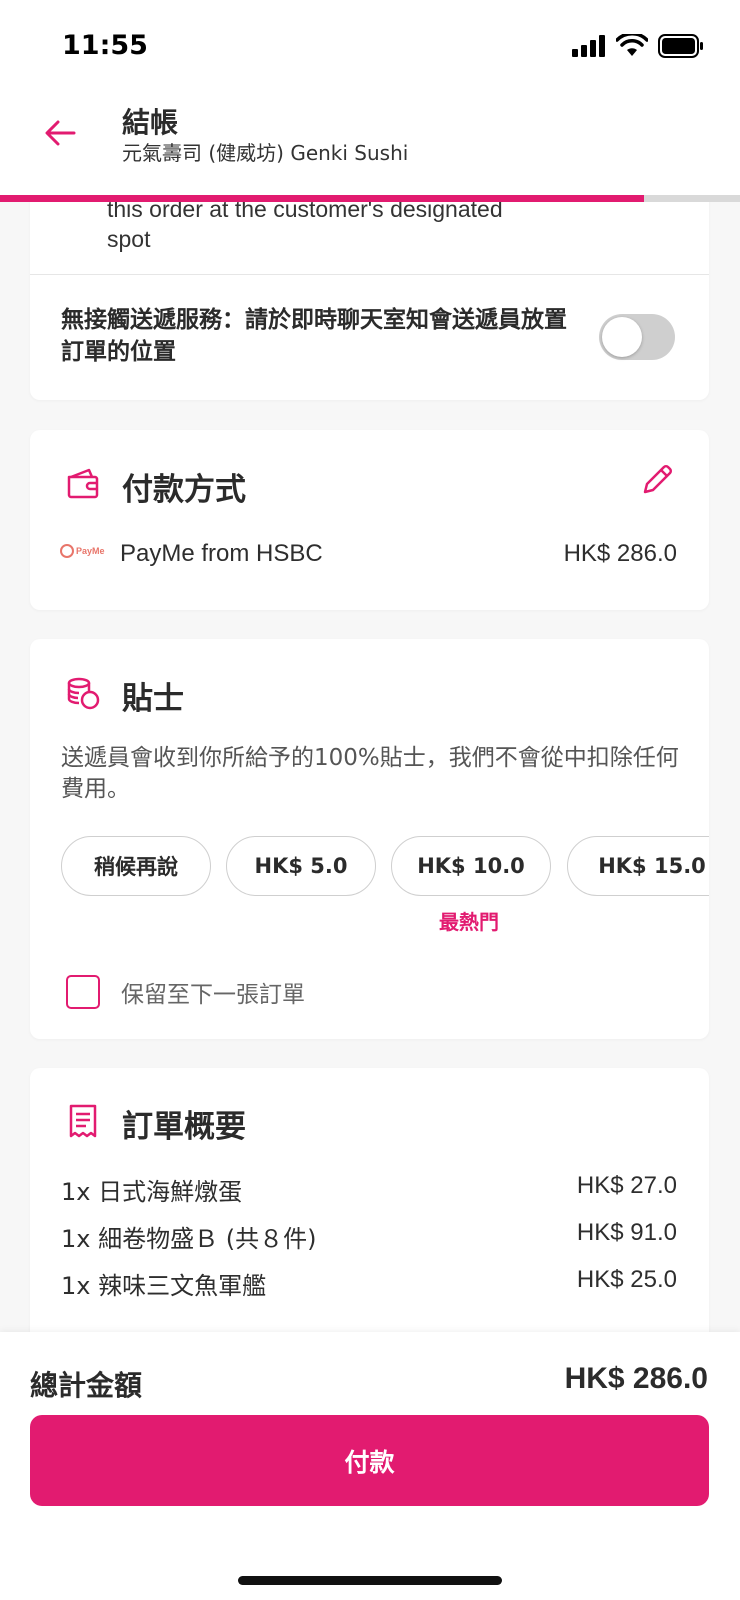  What do you see at coordinates (184, 1127) in the screenshot?
I see `order-summary-title: 訂單概要` at bounding box center [184, 1127].